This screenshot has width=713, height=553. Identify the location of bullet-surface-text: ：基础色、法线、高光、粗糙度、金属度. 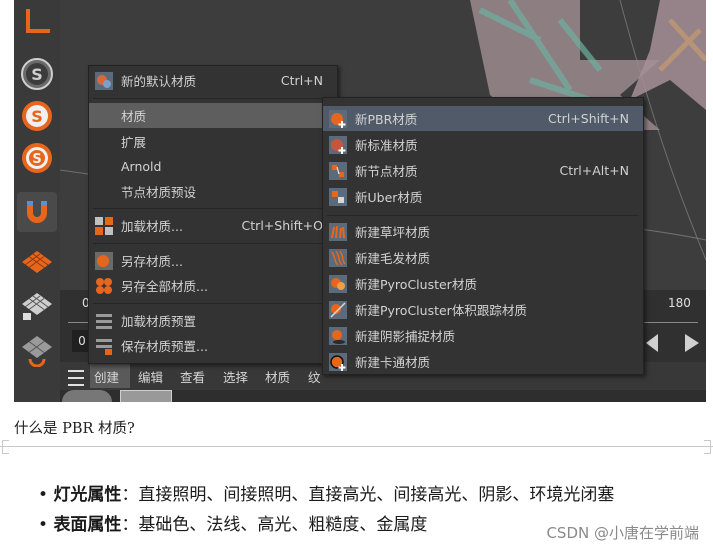
(274, 525).